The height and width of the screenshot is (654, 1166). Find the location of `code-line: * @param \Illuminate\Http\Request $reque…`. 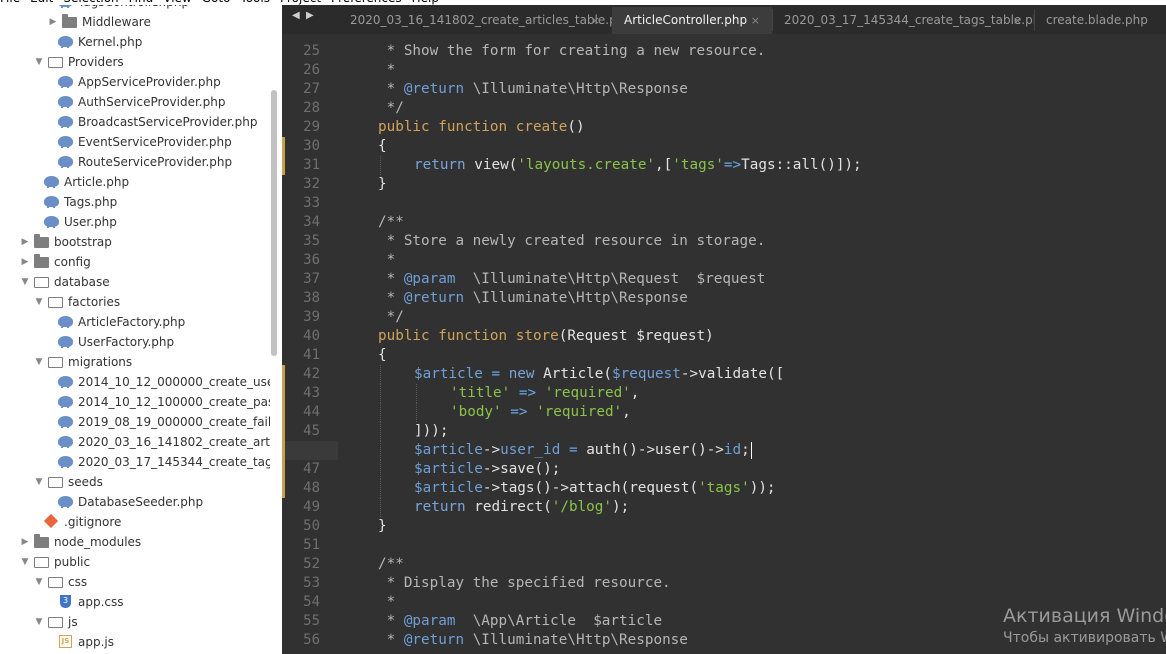

code-line: * @param \Illuminate\Http\Request $reque… is located at coordinates (572, 279).